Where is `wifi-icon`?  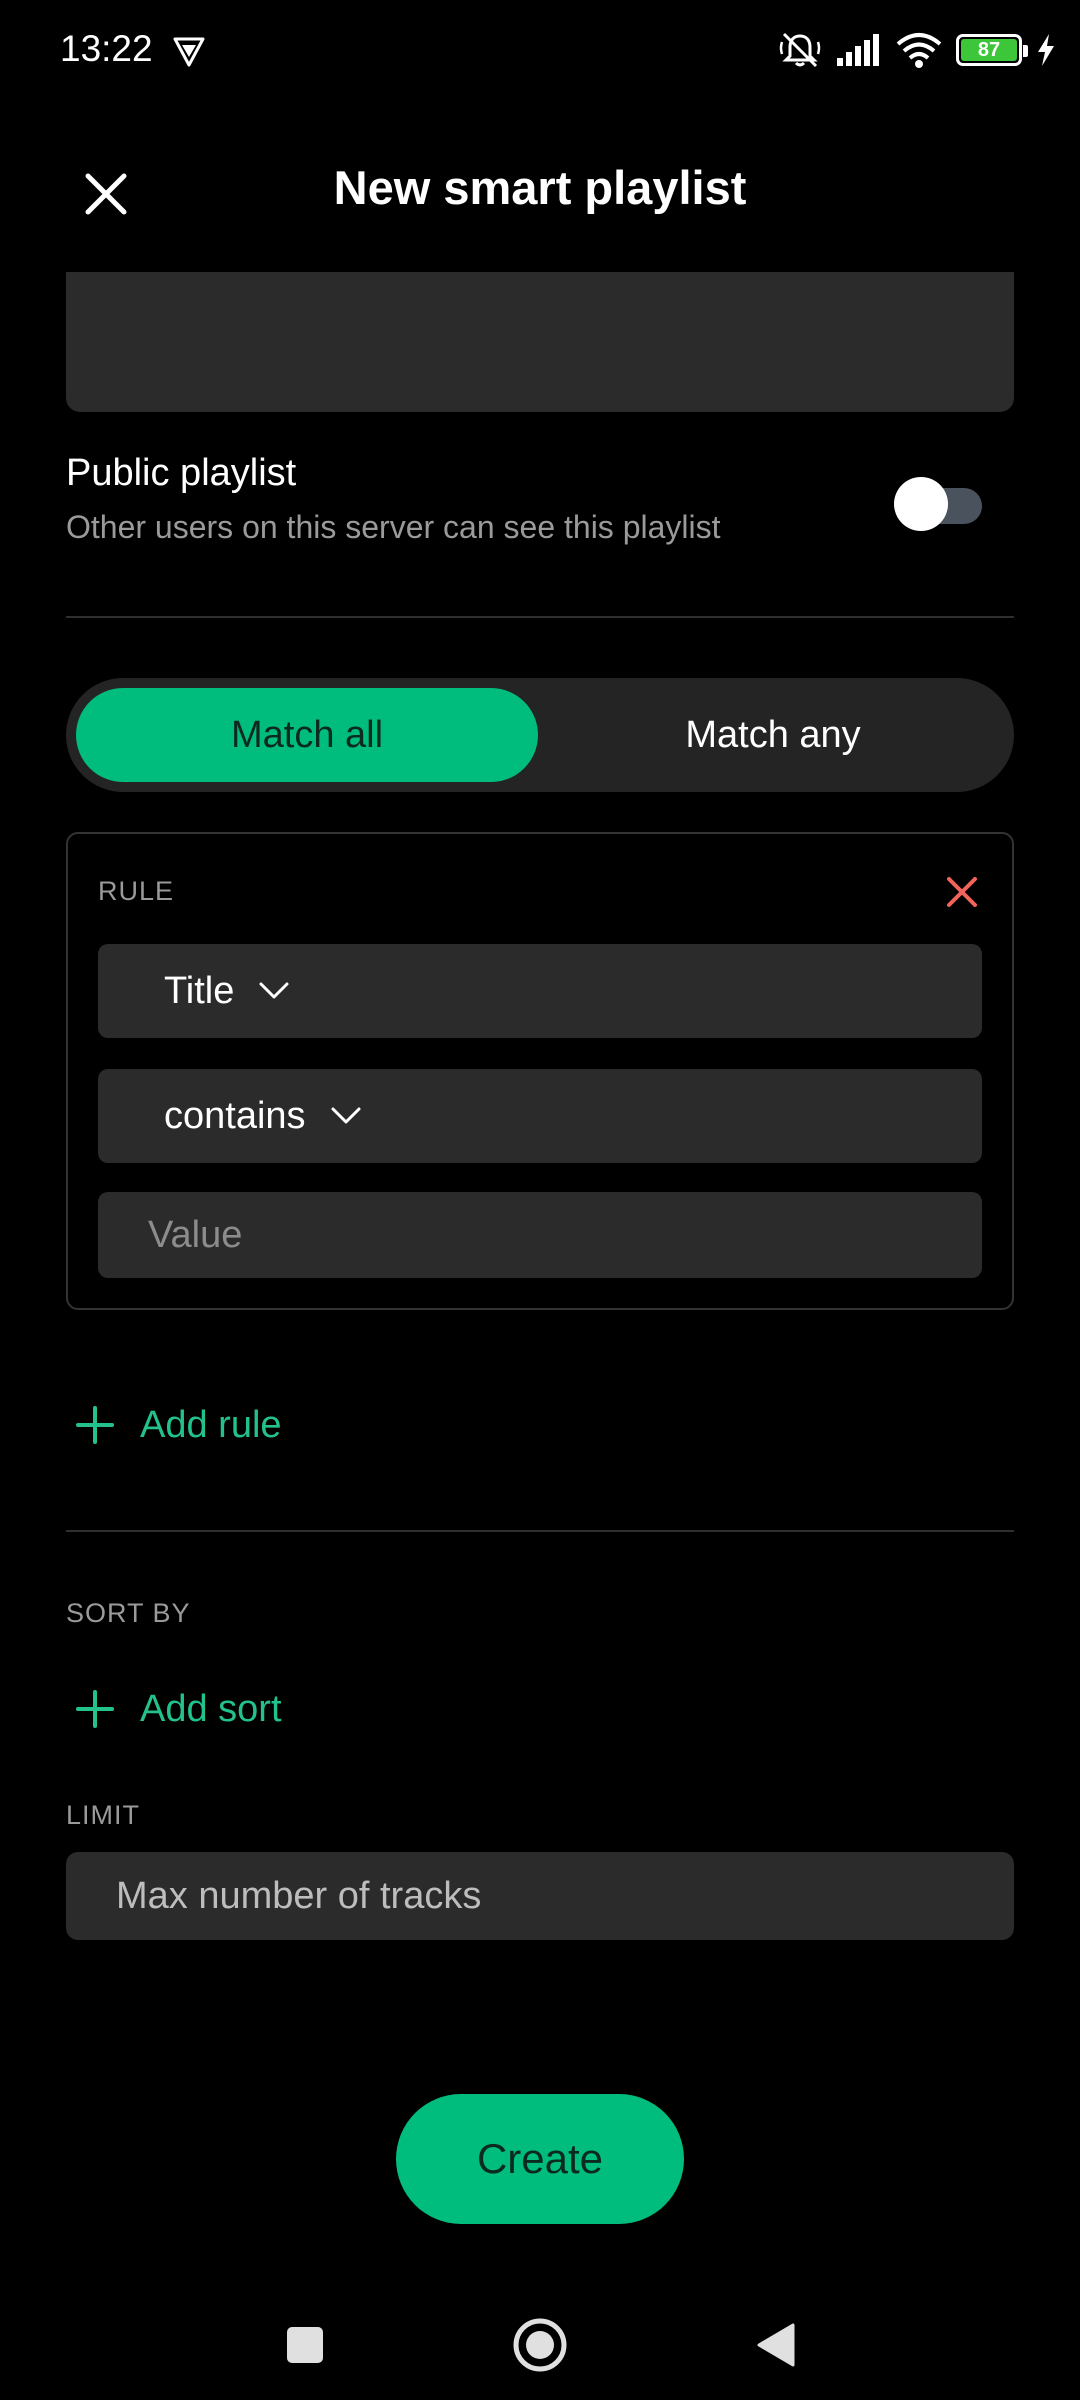 wifi-icon is located at coordinates (919, 50).